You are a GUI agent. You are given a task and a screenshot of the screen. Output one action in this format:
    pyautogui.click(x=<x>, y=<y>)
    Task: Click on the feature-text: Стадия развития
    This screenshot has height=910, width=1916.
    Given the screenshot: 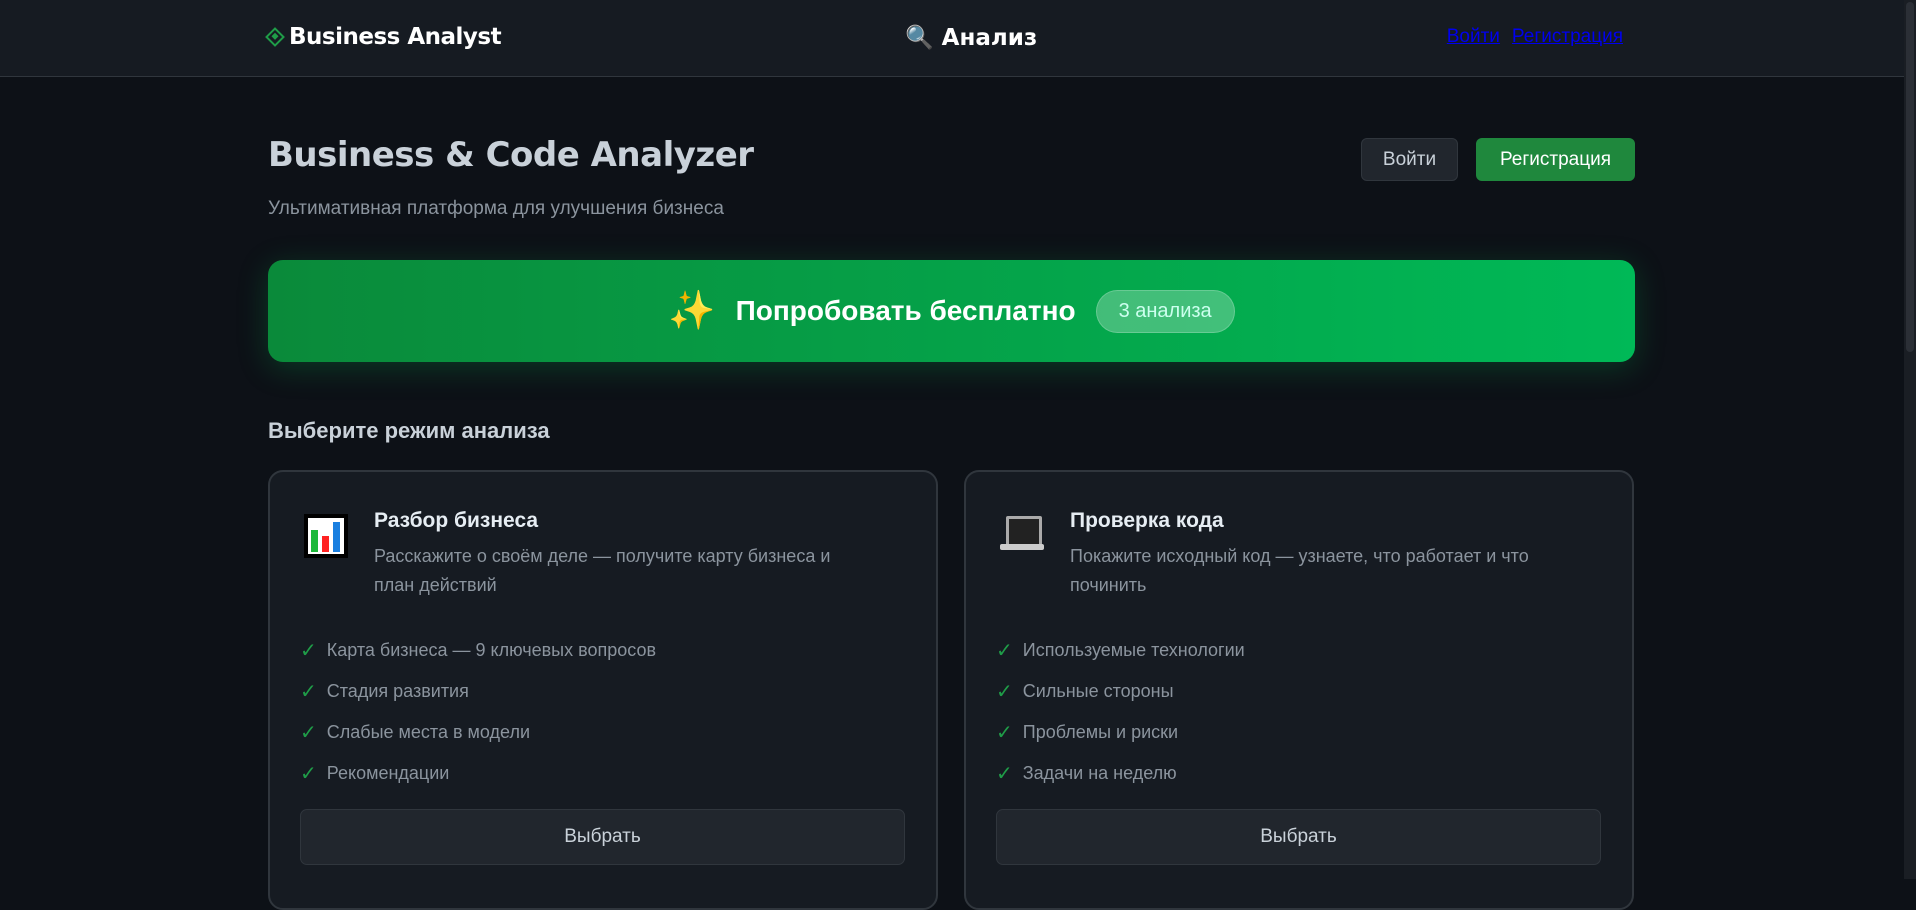 What is the action you would take?
    pyautogui.click(x=397, y=691)
    